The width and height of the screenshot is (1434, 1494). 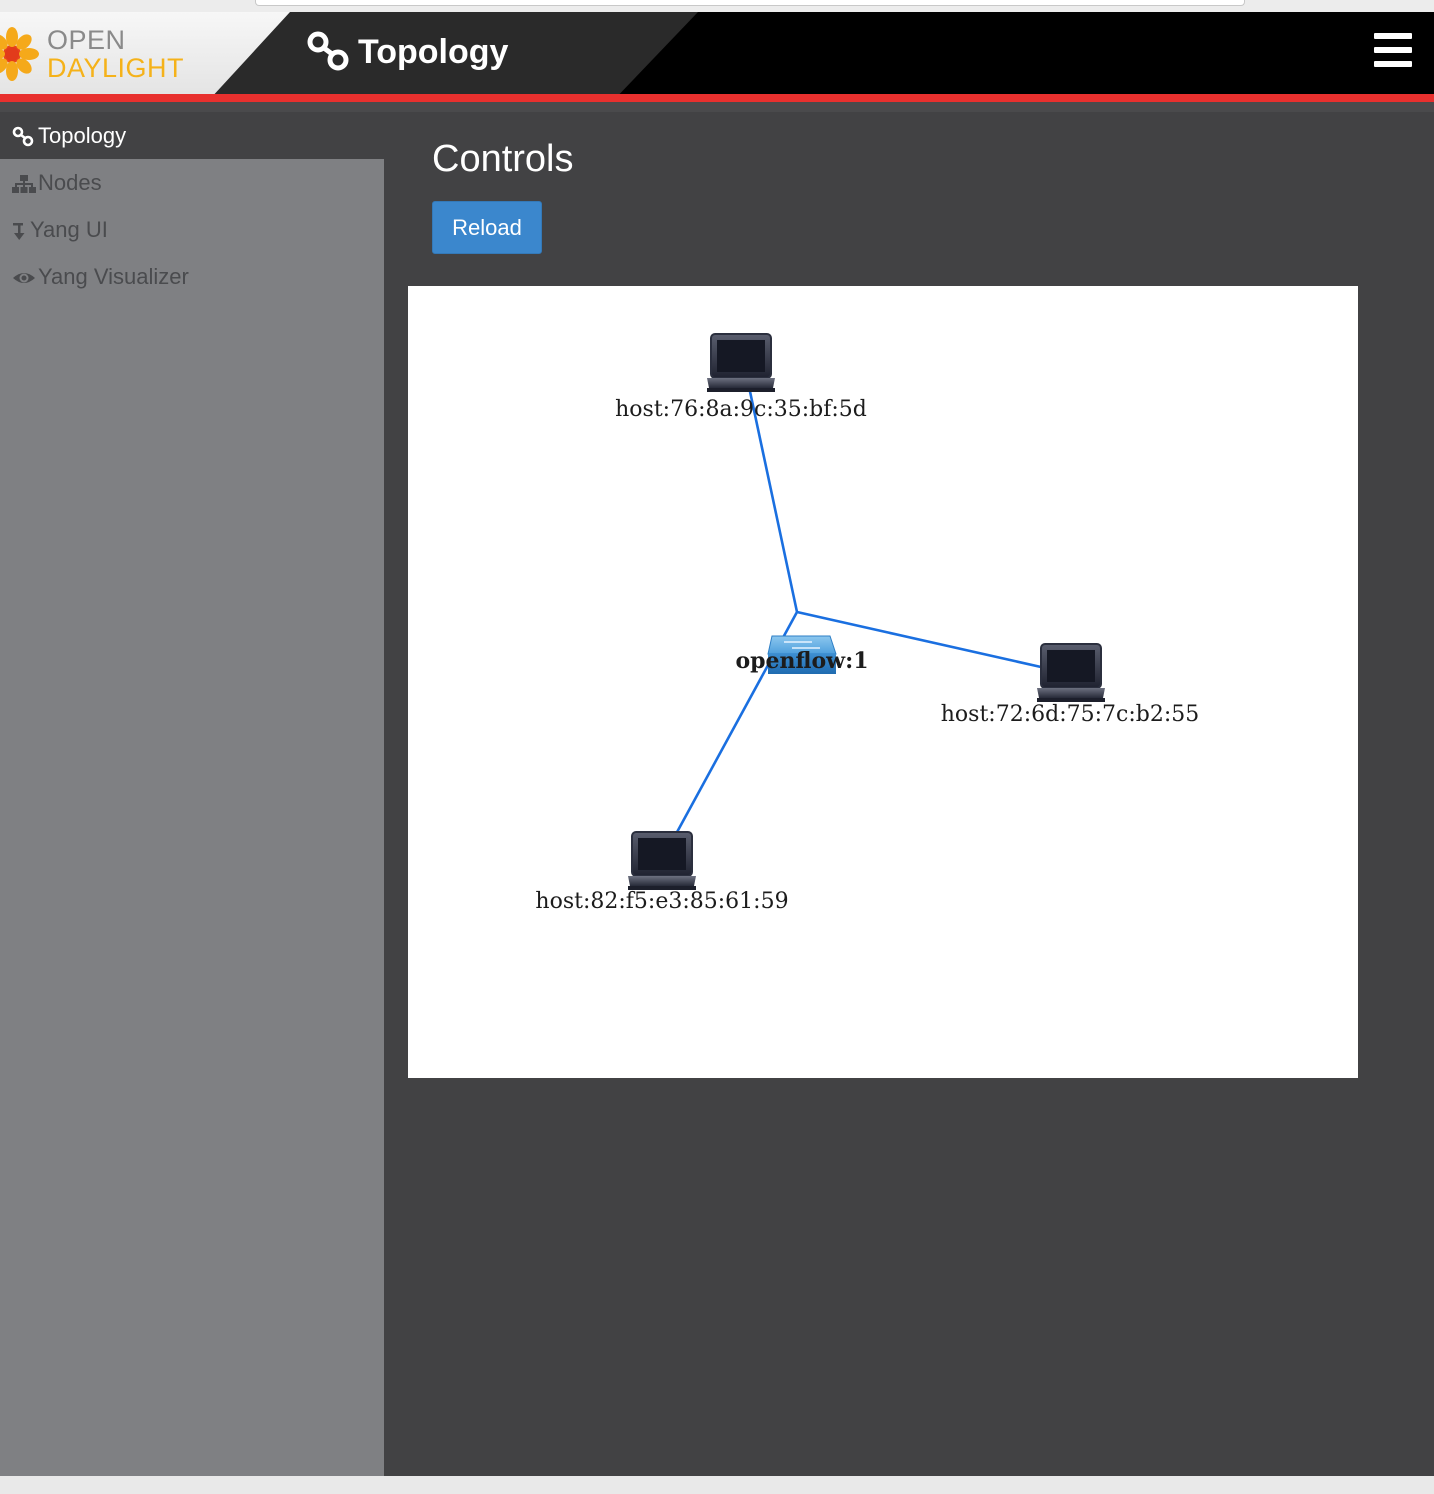 I want to click on switch-label: openflow:1, so click(x=801, y=661).